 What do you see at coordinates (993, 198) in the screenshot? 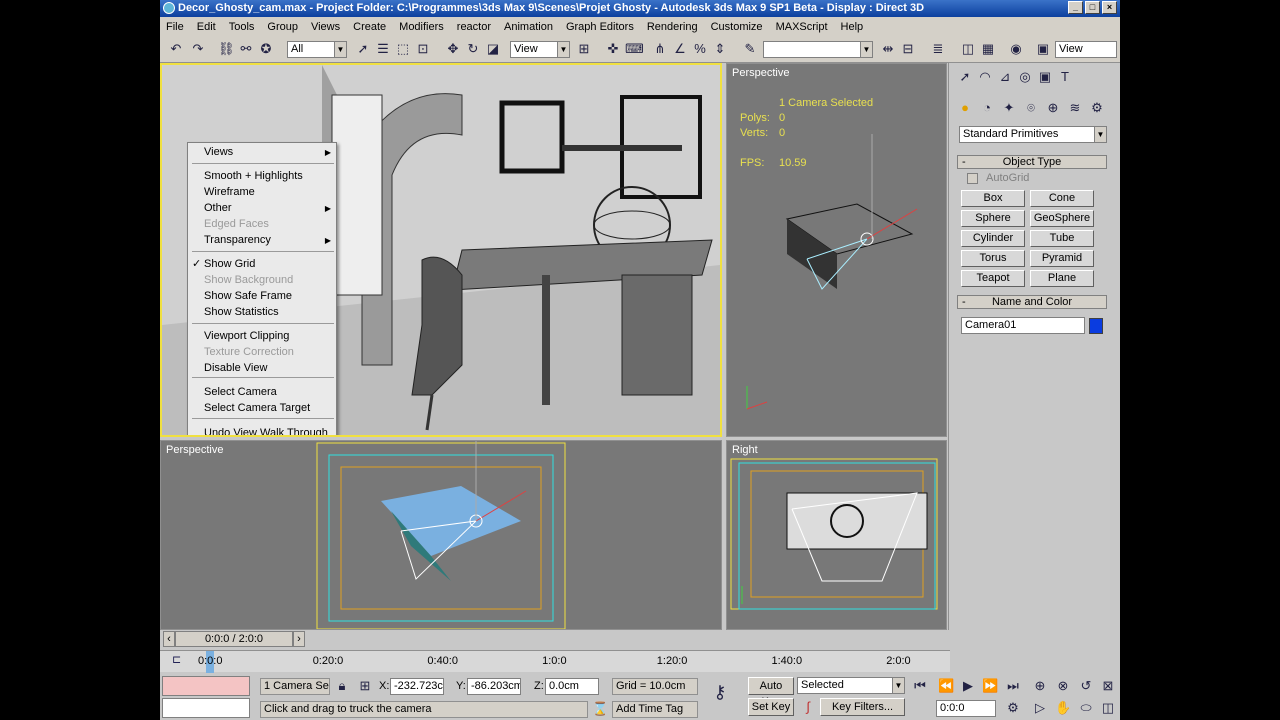
I see `primitive-button-box: Box` at bounding box center [993, 198].